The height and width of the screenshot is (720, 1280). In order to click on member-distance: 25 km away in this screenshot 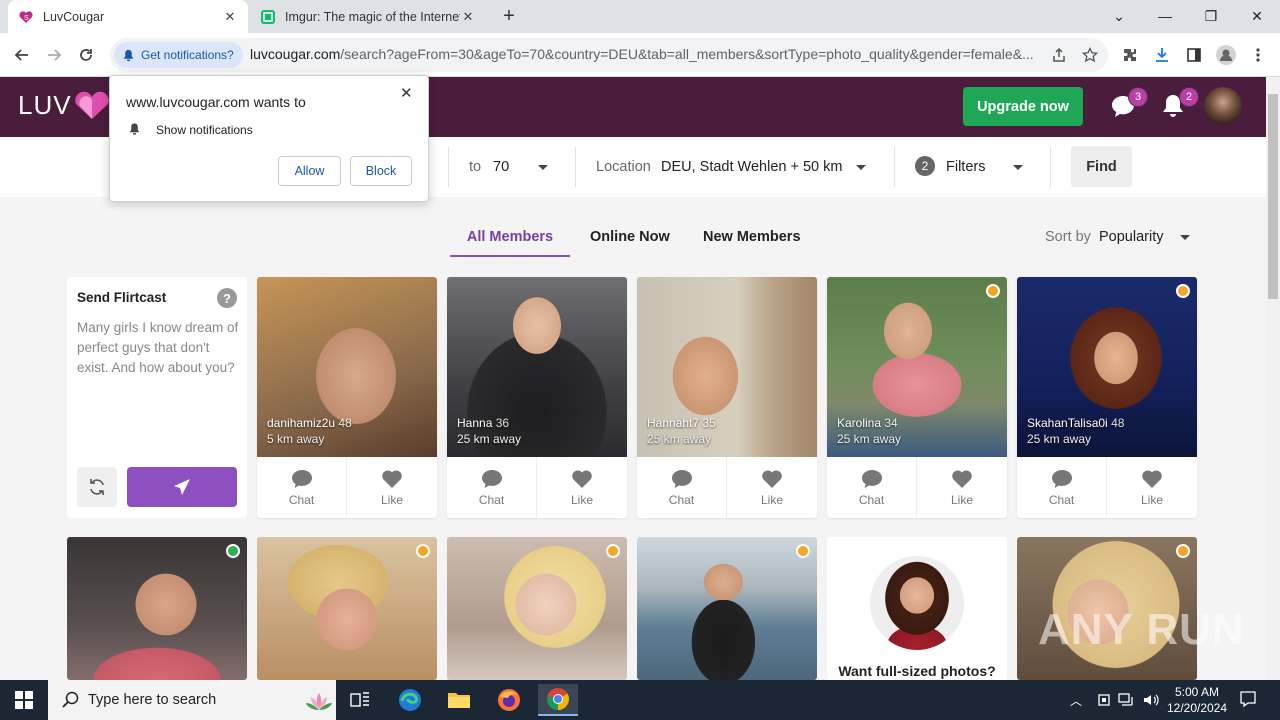, I will do `click(1059, 439)`.